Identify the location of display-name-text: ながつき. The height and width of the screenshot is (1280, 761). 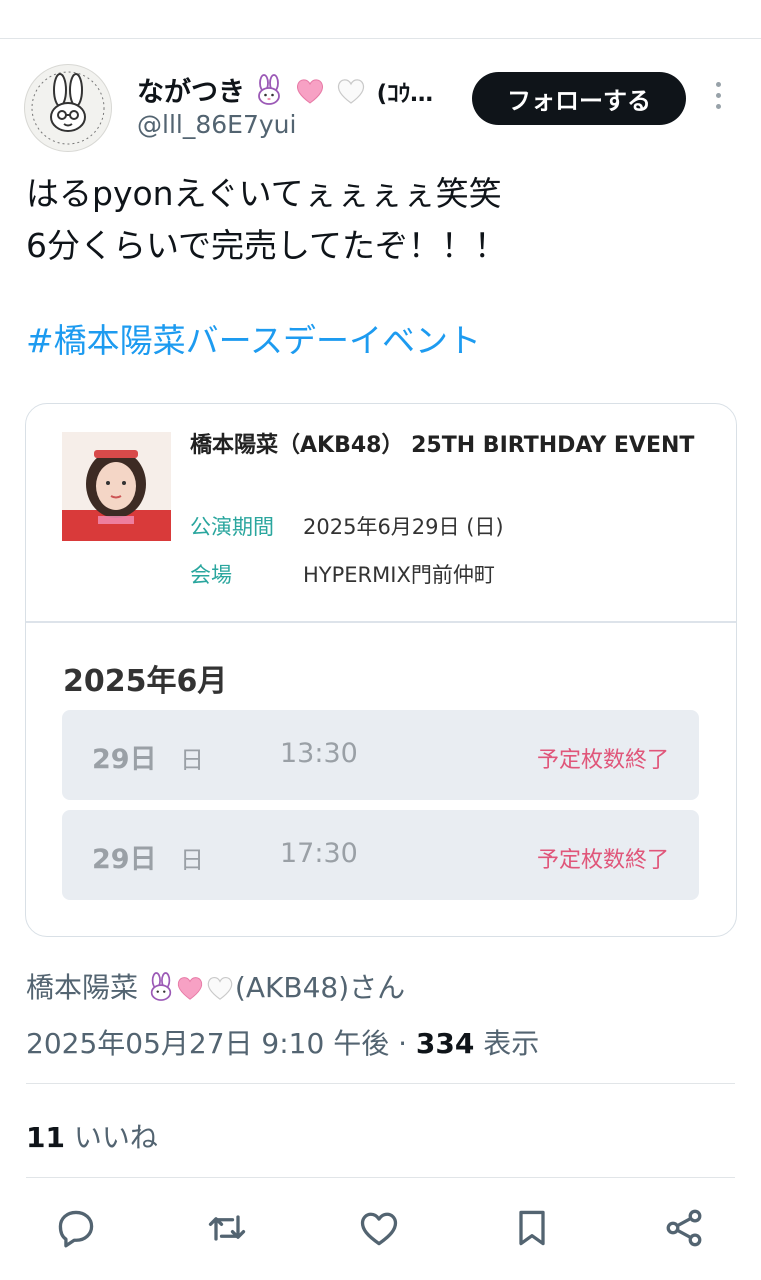
(191, 92).